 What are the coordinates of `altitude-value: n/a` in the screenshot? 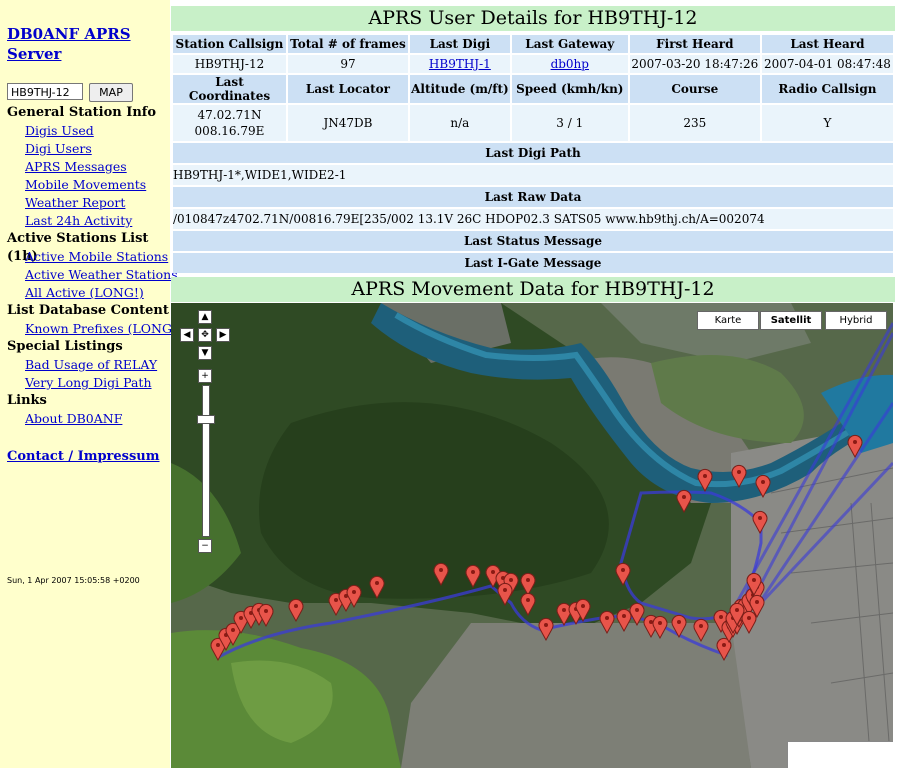 It's located at (459, 123).